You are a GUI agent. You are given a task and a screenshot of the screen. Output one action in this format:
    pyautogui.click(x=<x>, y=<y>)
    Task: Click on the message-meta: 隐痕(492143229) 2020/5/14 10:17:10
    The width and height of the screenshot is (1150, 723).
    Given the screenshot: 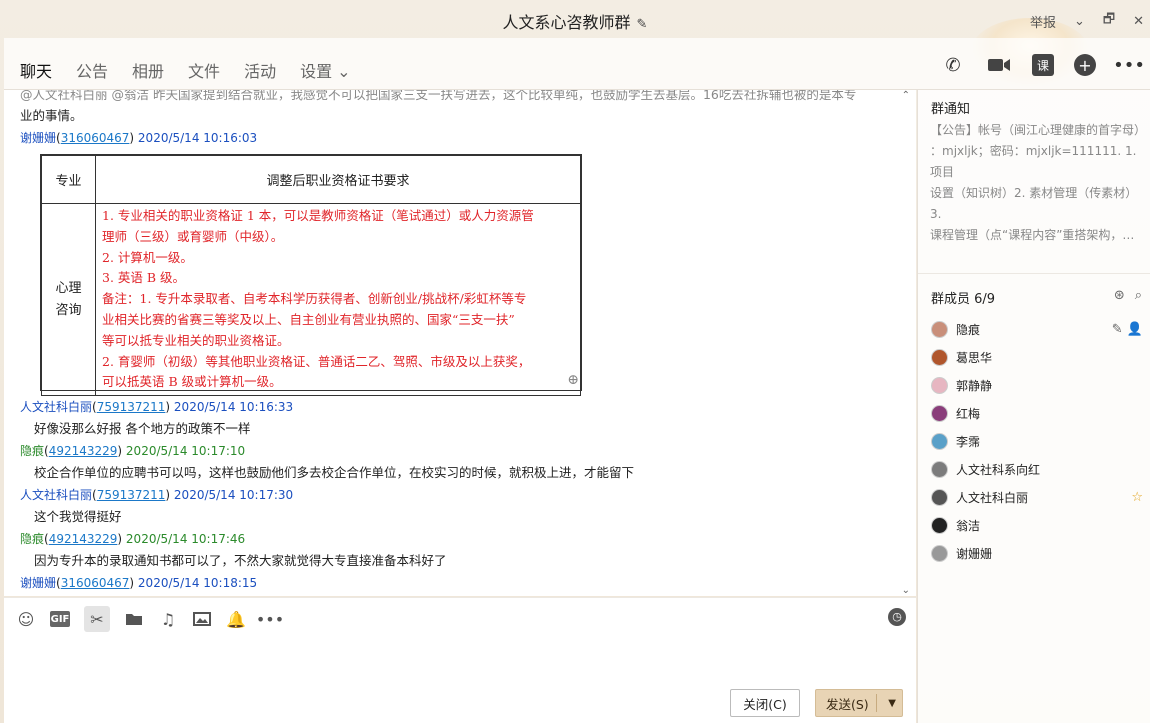 What is the action you would take?
    pyautogui.click(x=133, y=451)
    